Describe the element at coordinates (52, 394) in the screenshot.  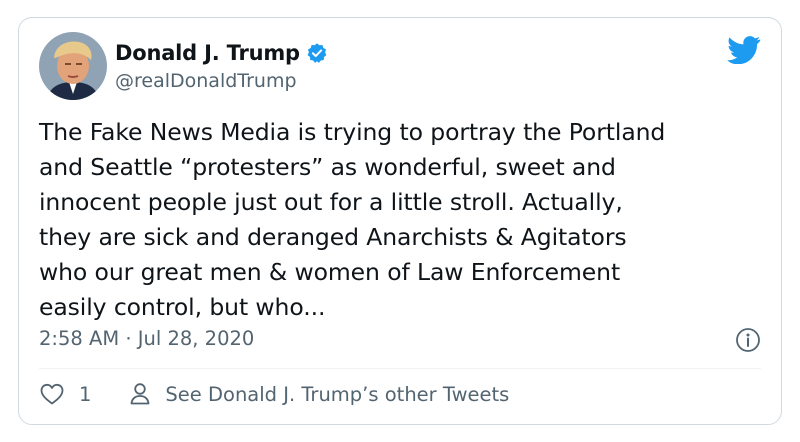
I see `heart-icon` at that location.